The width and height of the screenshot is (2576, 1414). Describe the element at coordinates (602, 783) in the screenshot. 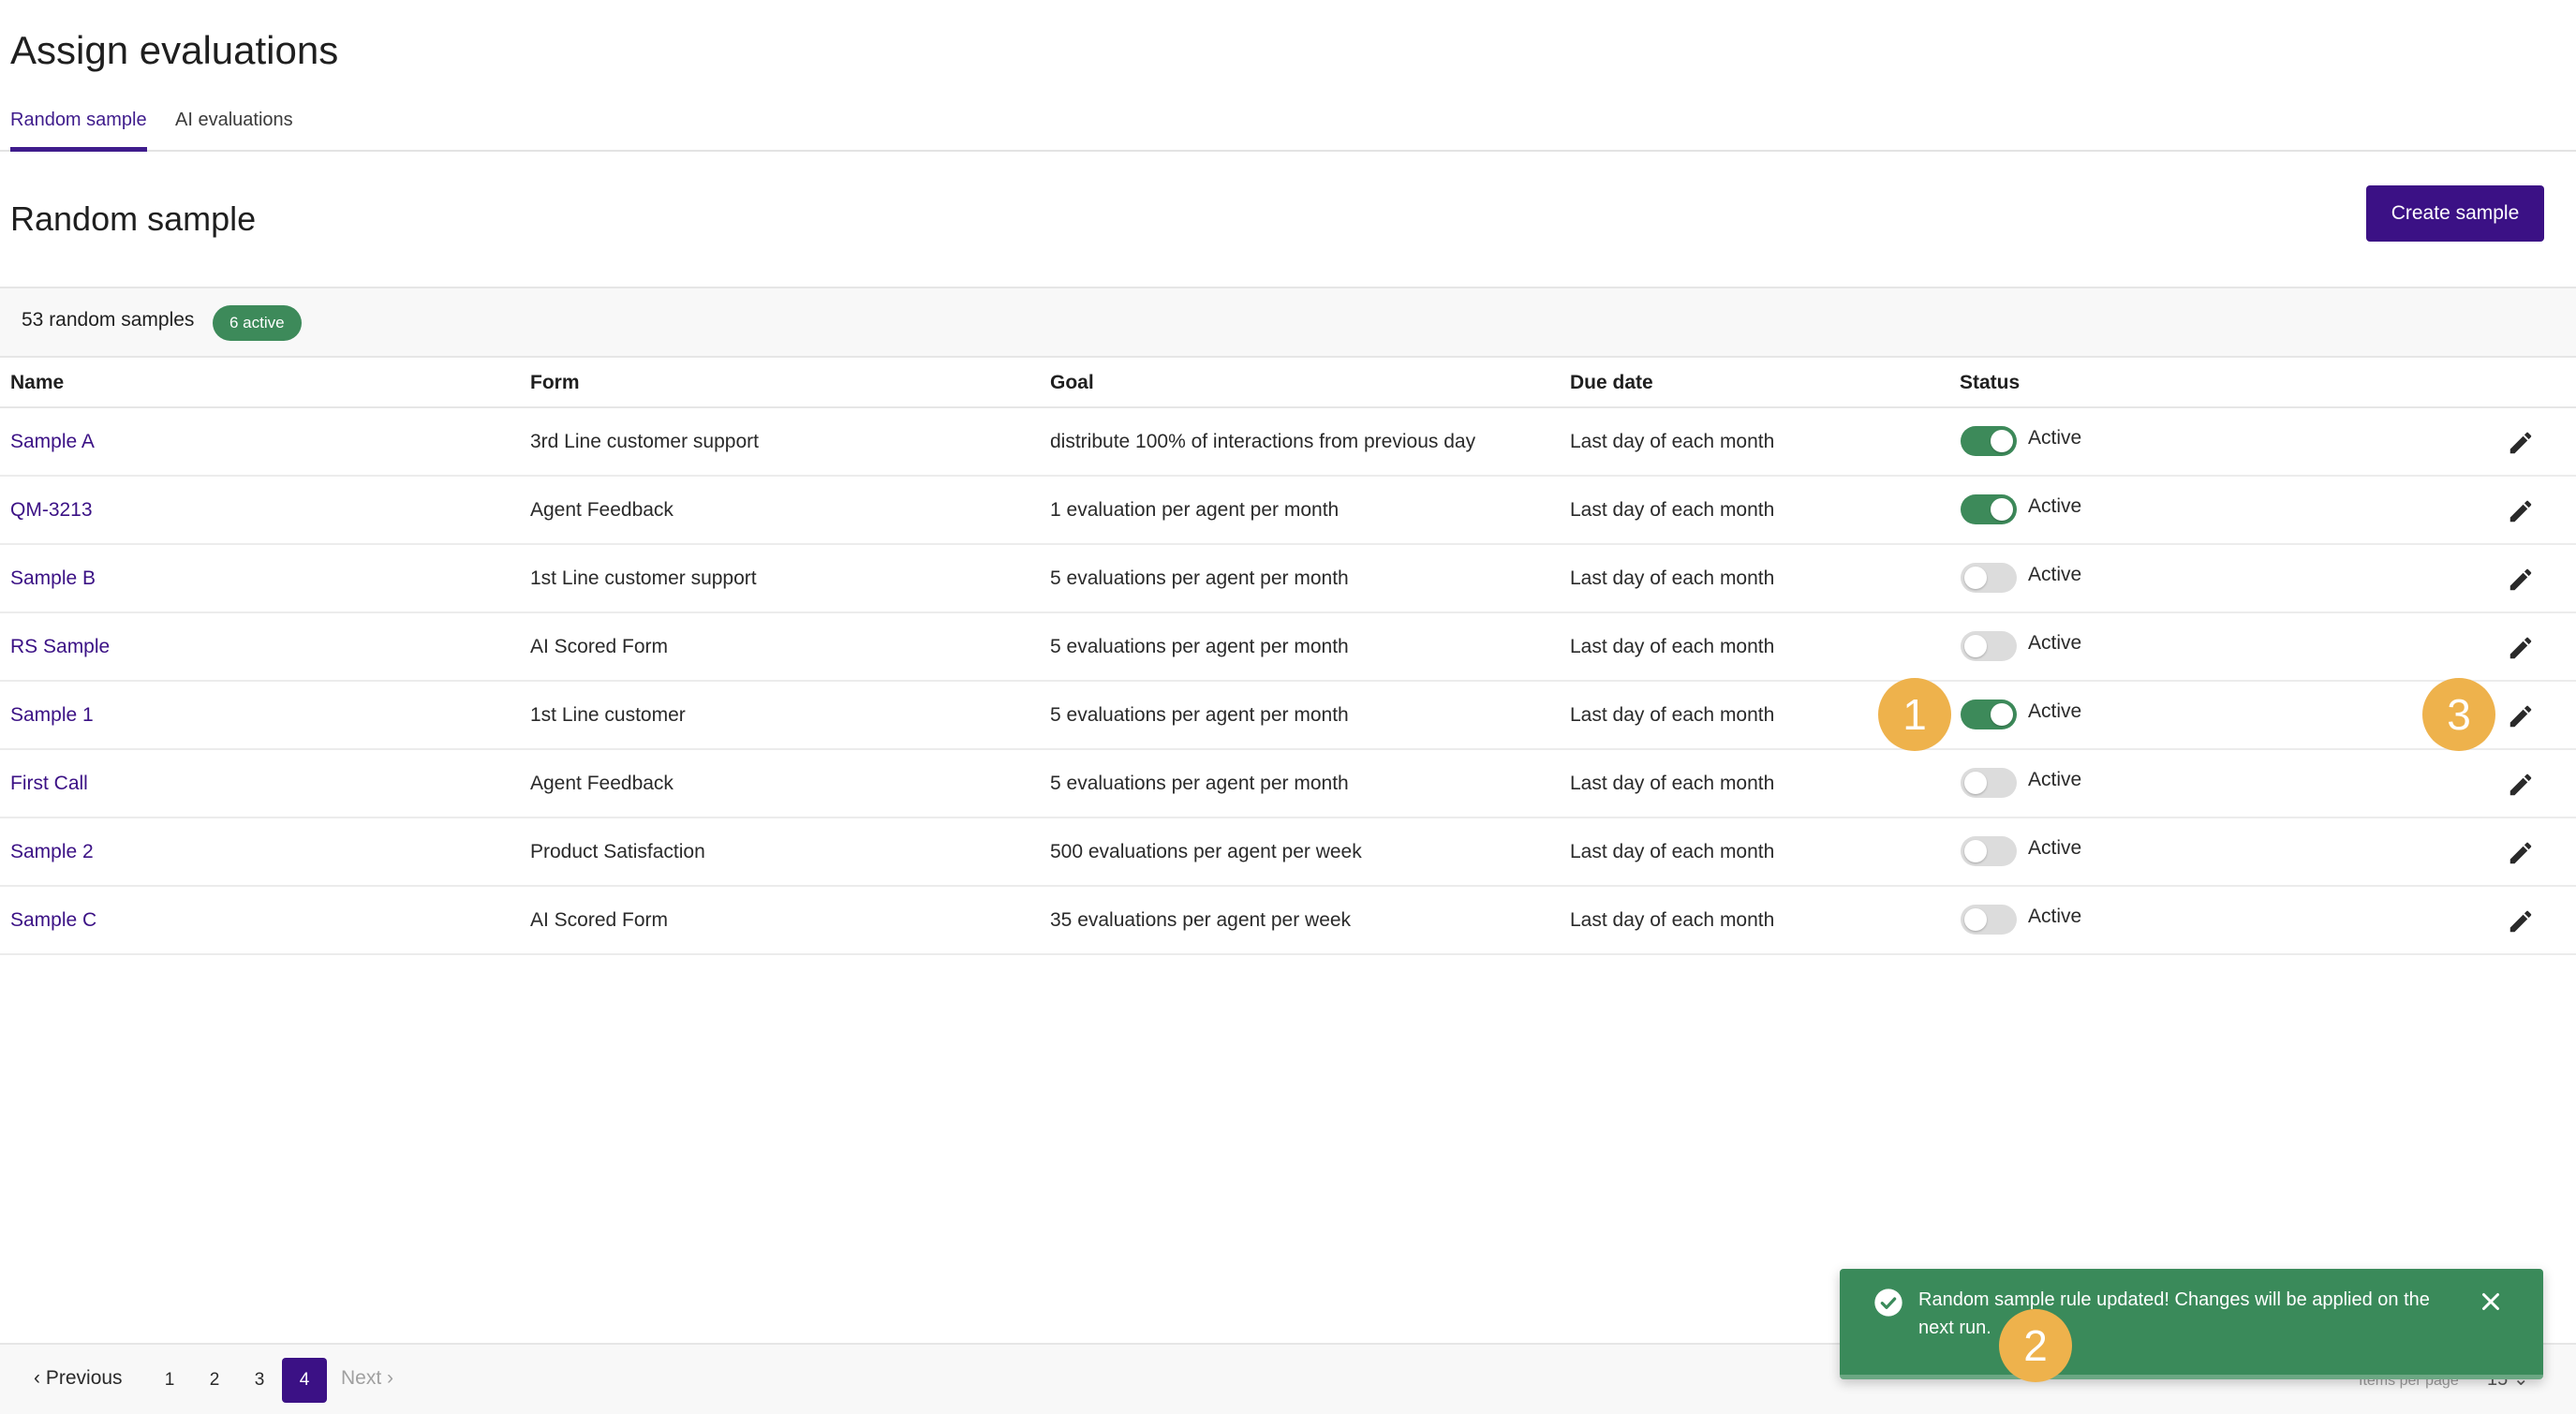

I see `form-cell: Agent Feedback` at that location.